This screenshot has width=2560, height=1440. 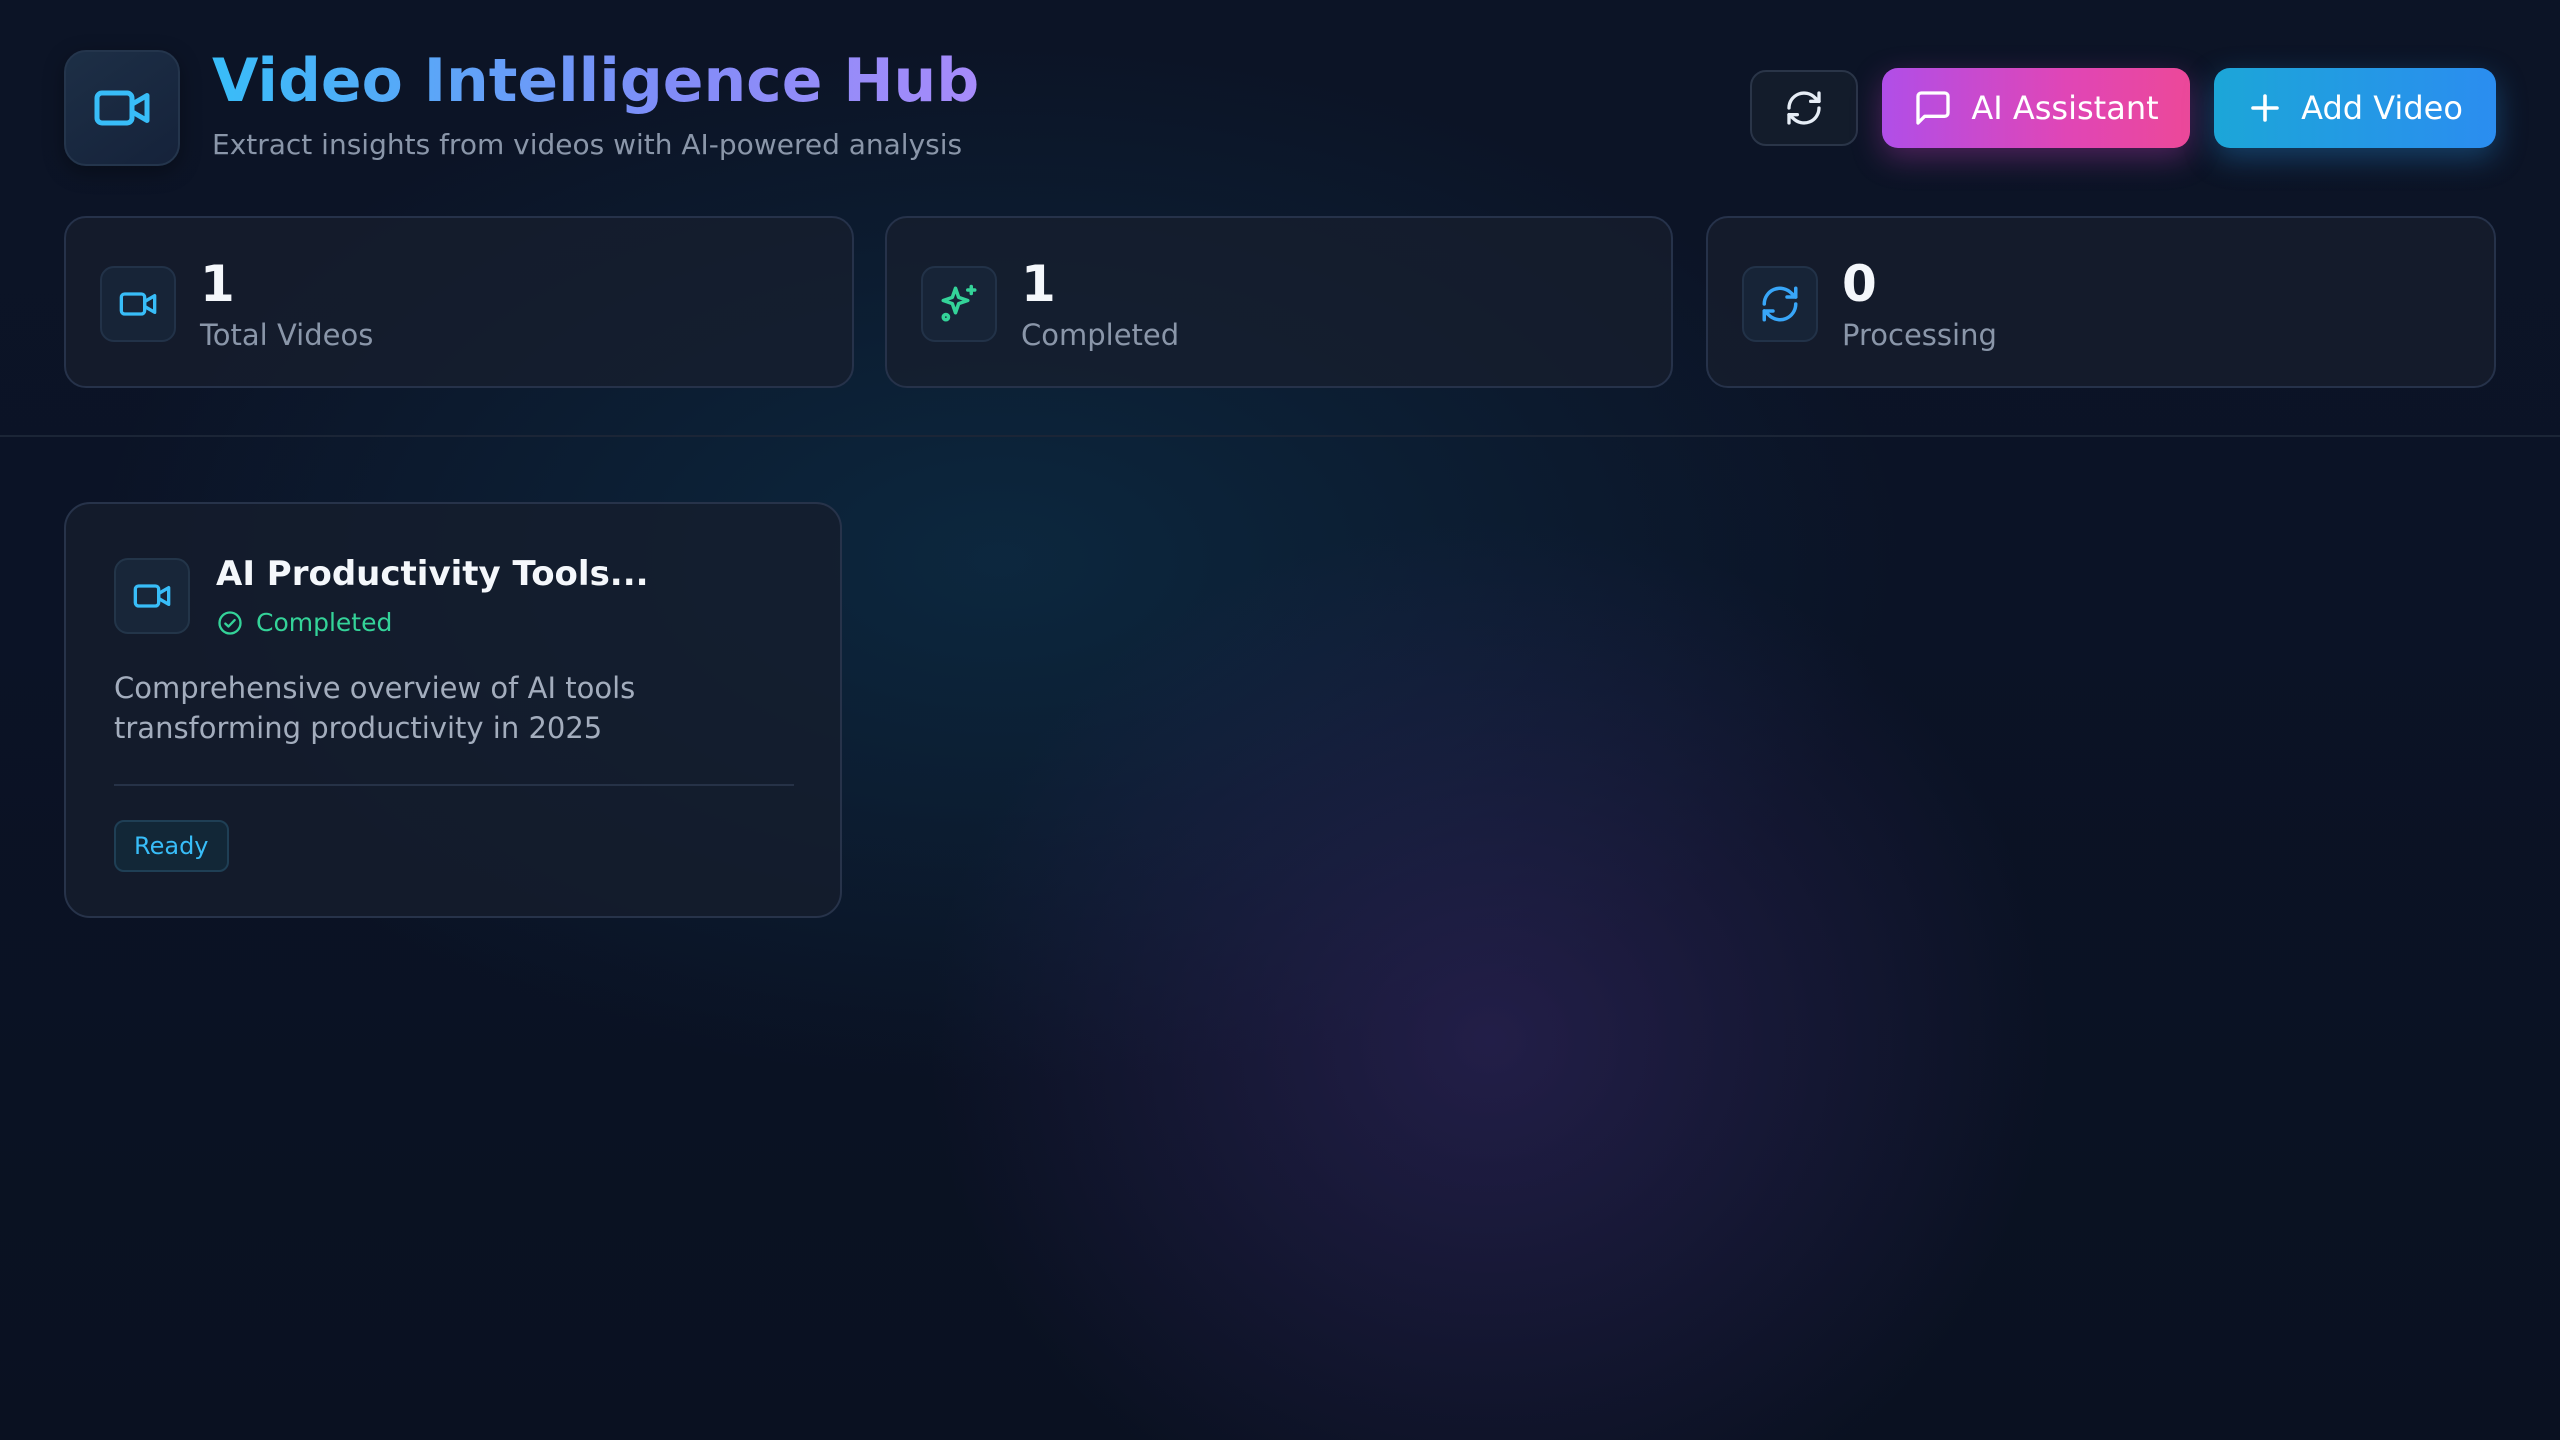 I want to click on chat-bubble-icon, so click(x=1933, y=108).